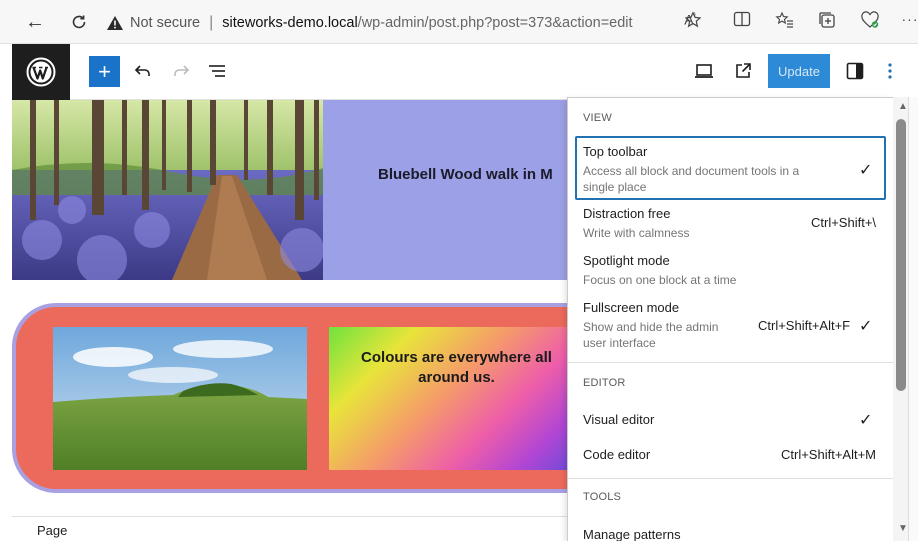  Describe the element at coordinates (660, 280) in the screenshot. I see `menu-item-desc: Focus on one block at a time` at that location.